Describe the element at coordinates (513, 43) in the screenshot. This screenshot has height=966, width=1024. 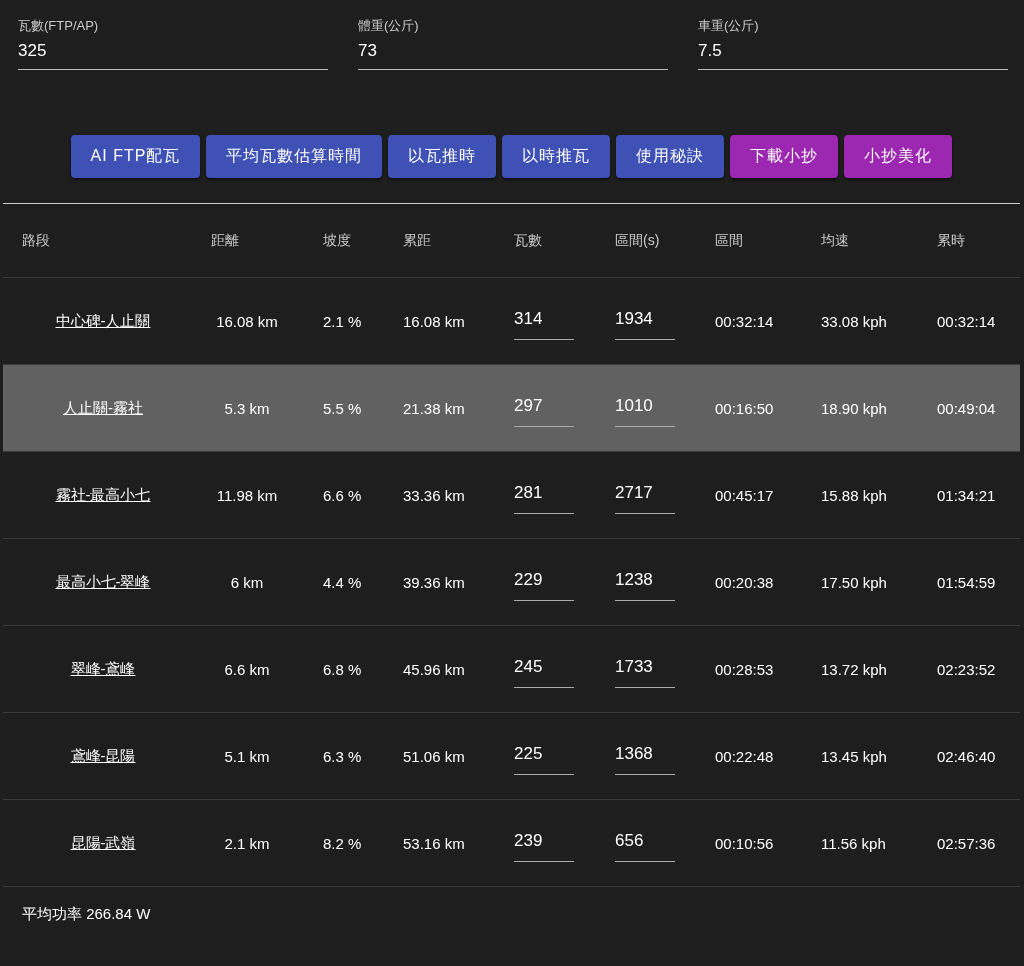
I see `input-field: 體重(公斤) 73` at that location.